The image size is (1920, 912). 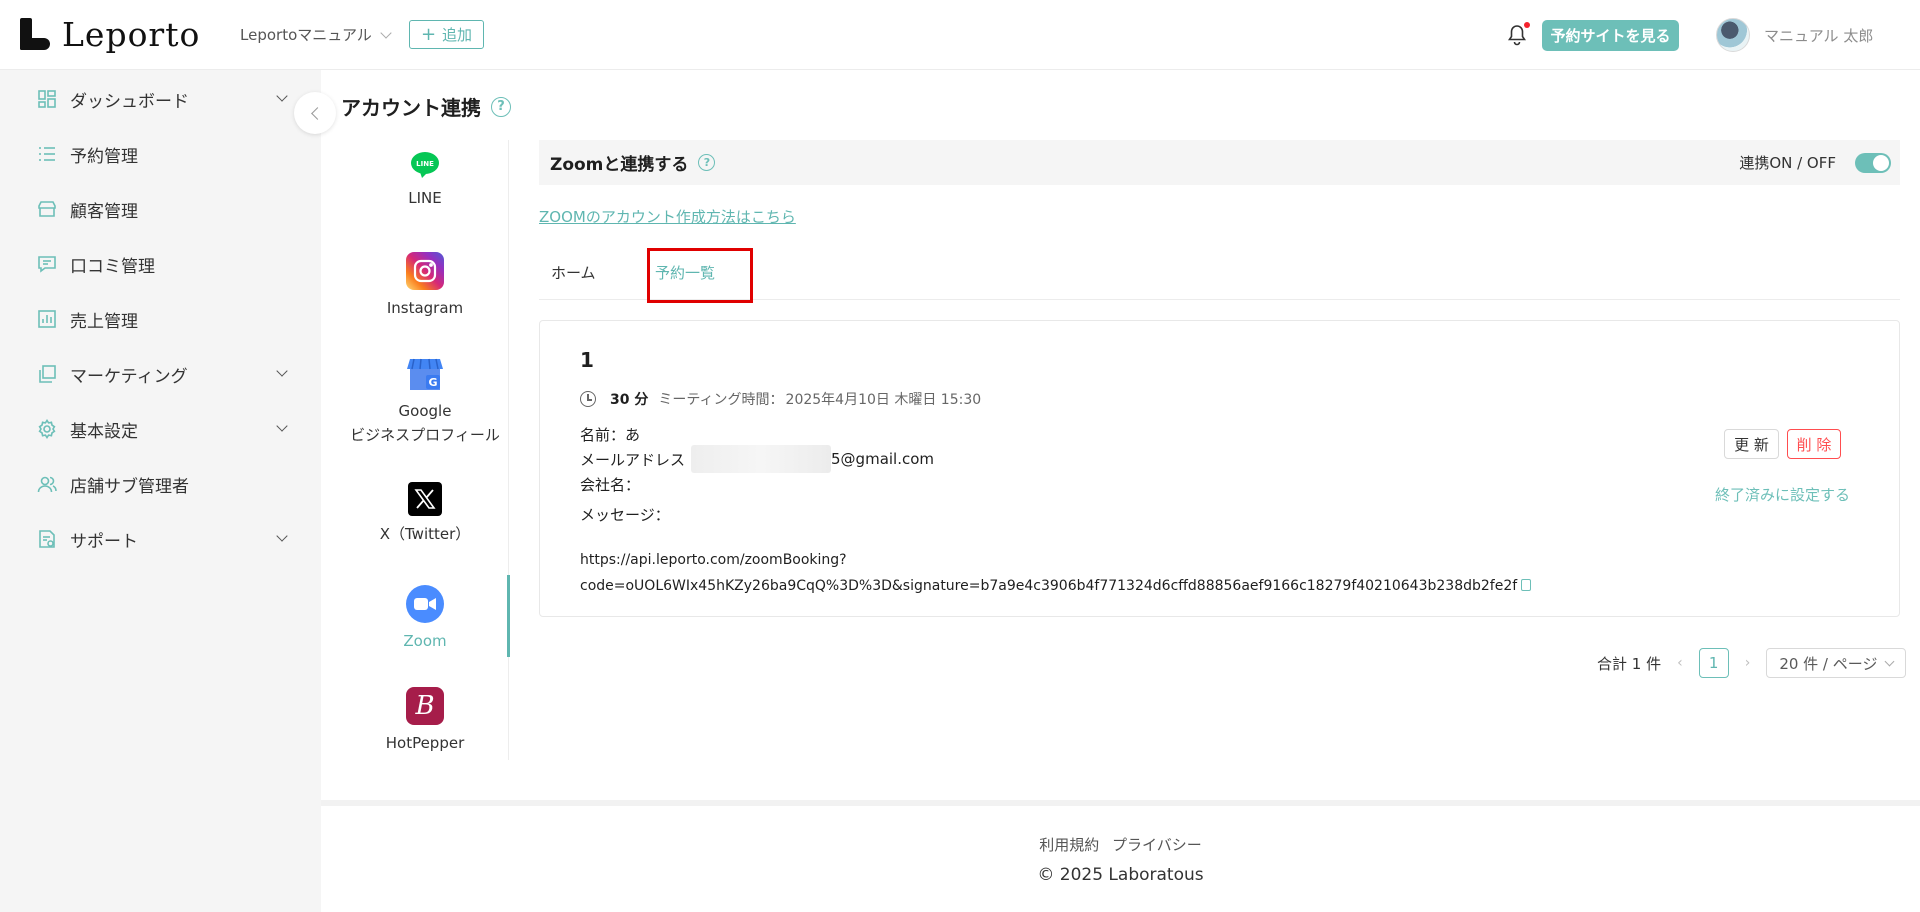 I want to click on sidebar-item-dashboard: ダッシュボード, so click(x=162, y=99).